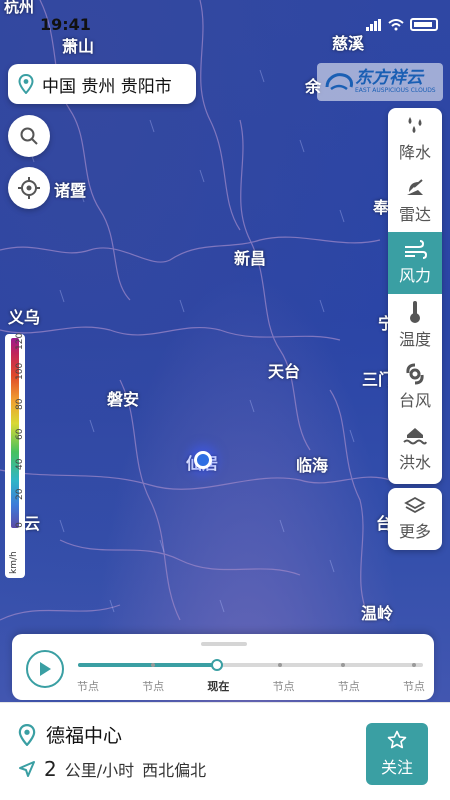 Image resolution: width=450 pixels, height=800 pixels. I want to click on timeline-thumb, so click(217, 665).